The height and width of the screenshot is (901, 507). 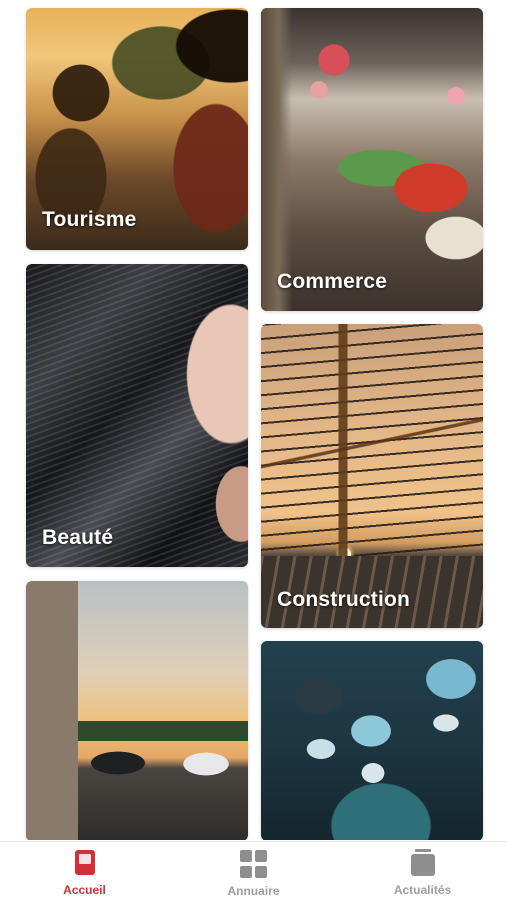 What do you see at coordinates (89, 219) in the screenshot?
I see `category-label: Tourisme` at bounding box center [89, 219].